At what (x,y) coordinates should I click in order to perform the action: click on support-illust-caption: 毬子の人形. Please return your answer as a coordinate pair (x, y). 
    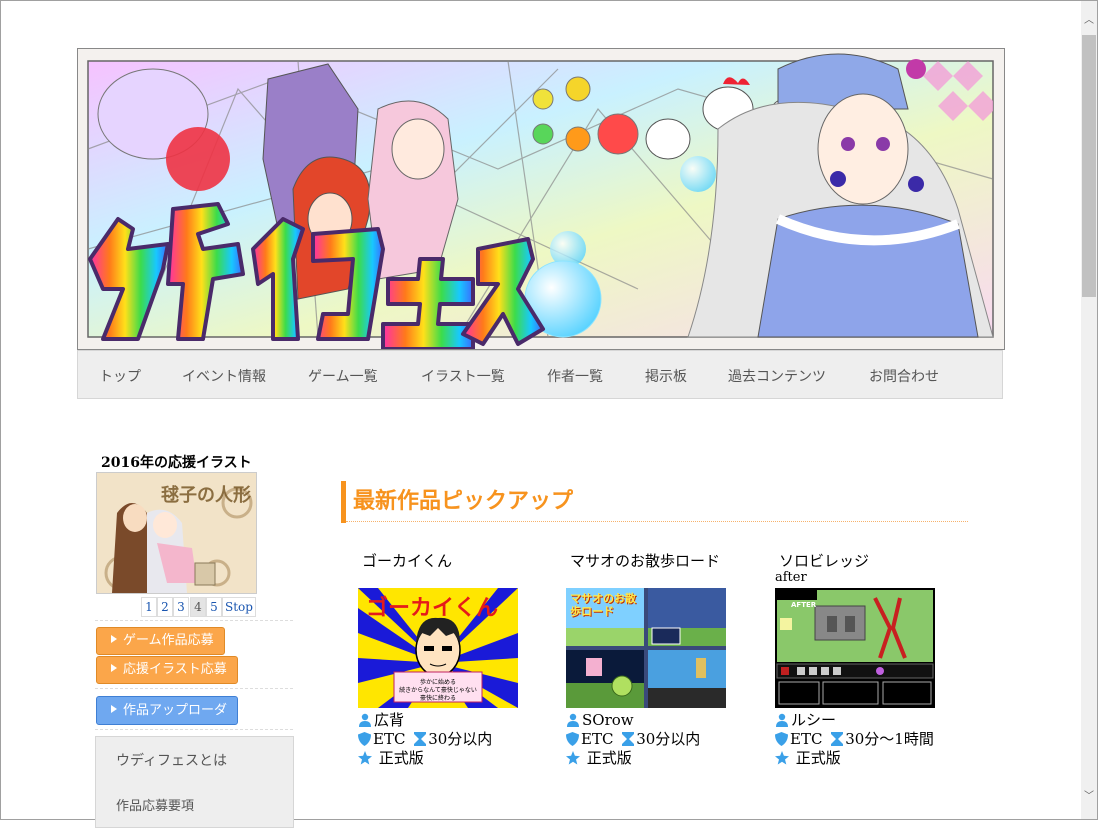
    Looking at the image, I should click on (206, 495).